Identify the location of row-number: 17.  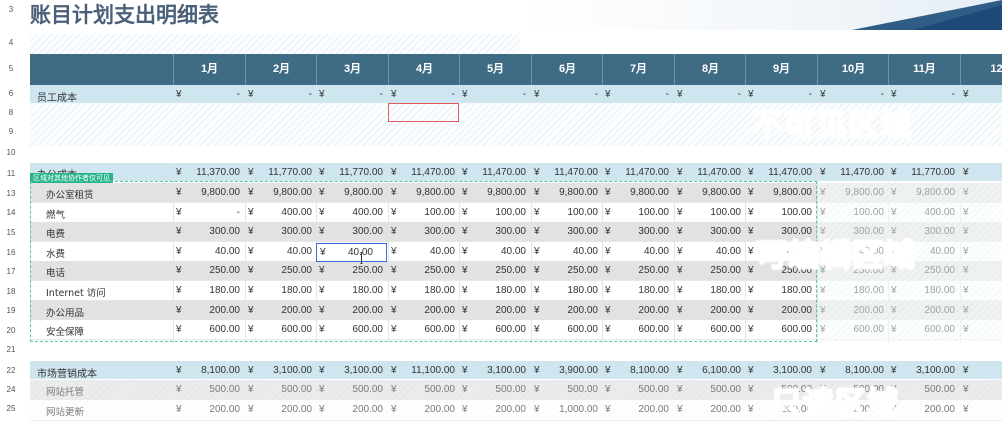
(11, 271).